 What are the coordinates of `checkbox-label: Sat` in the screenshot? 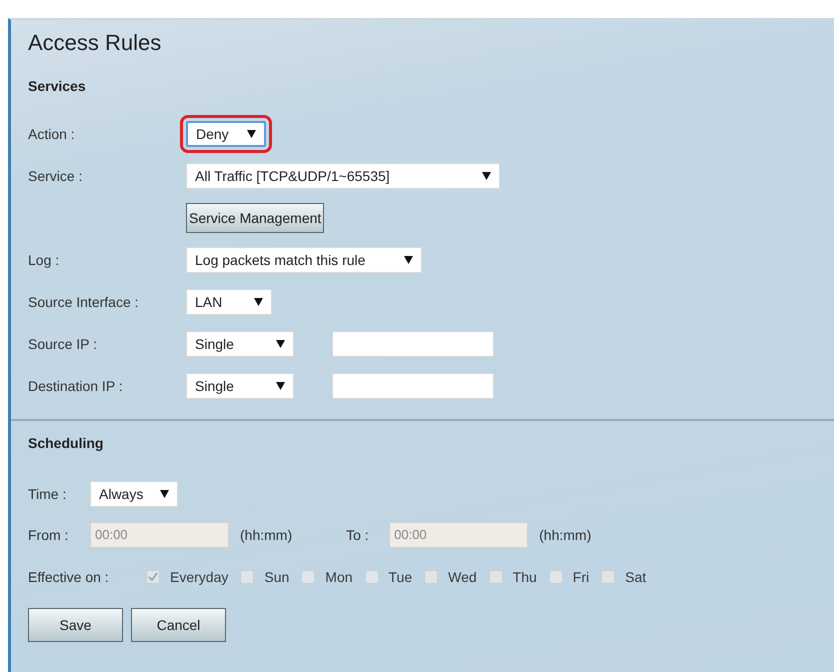 It's located at (635, 577).